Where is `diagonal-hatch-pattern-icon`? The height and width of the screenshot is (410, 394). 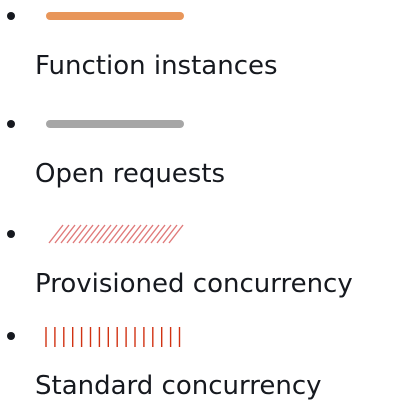 diagonal-hatch-pattern-icon is located at coordinates (116, 234).